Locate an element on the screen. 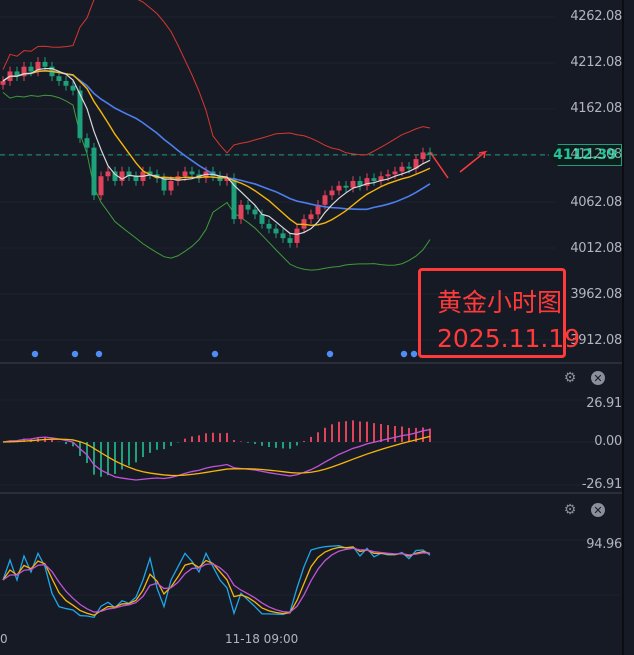 The height and width of the screenshot is (655, 634). osc-fast-line is located at coordinates (216, 582).